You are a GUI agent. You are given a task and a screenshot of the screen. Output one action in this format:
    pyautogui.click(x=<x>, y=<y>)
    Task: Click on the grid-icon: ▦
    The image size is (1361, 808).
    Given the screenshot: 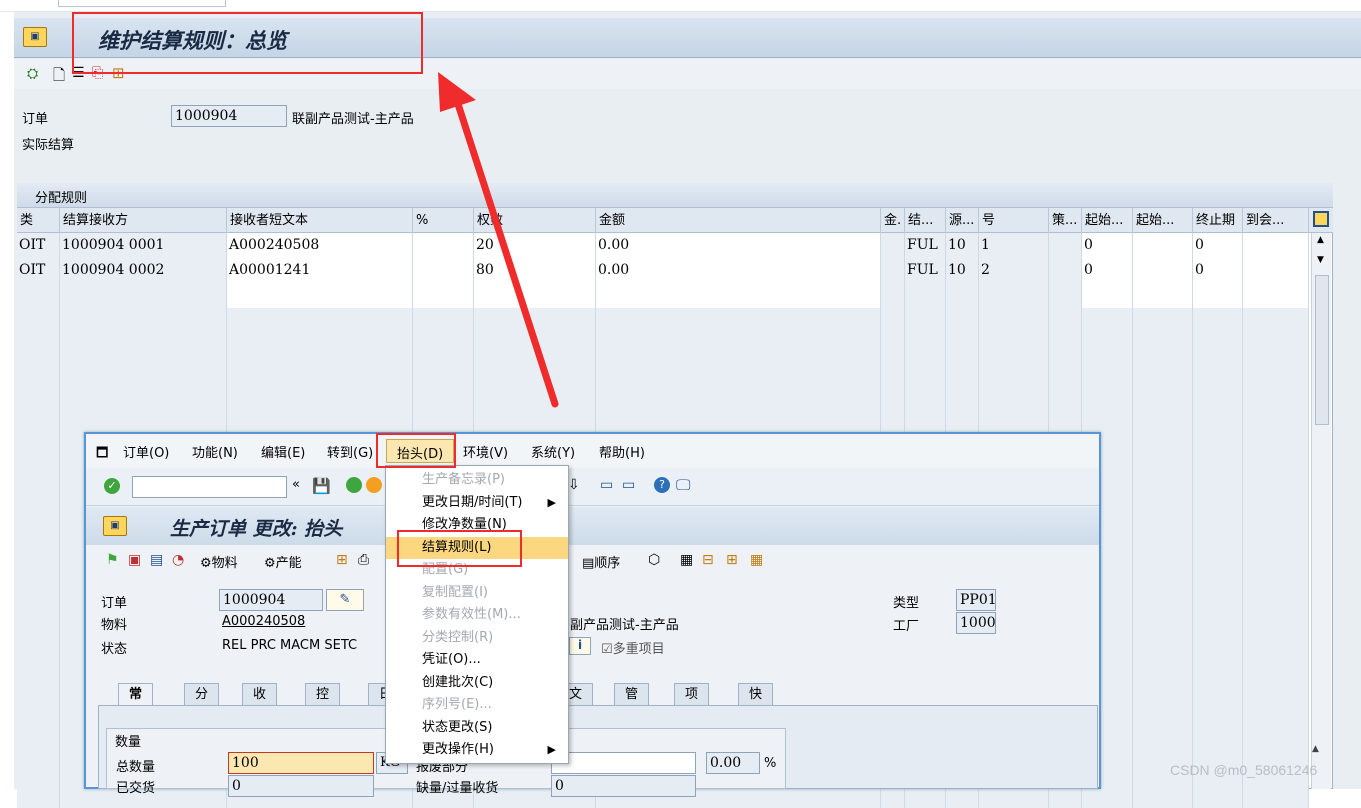 What is the action you would take?
    pyautogui.click(x=686, y=560)
    